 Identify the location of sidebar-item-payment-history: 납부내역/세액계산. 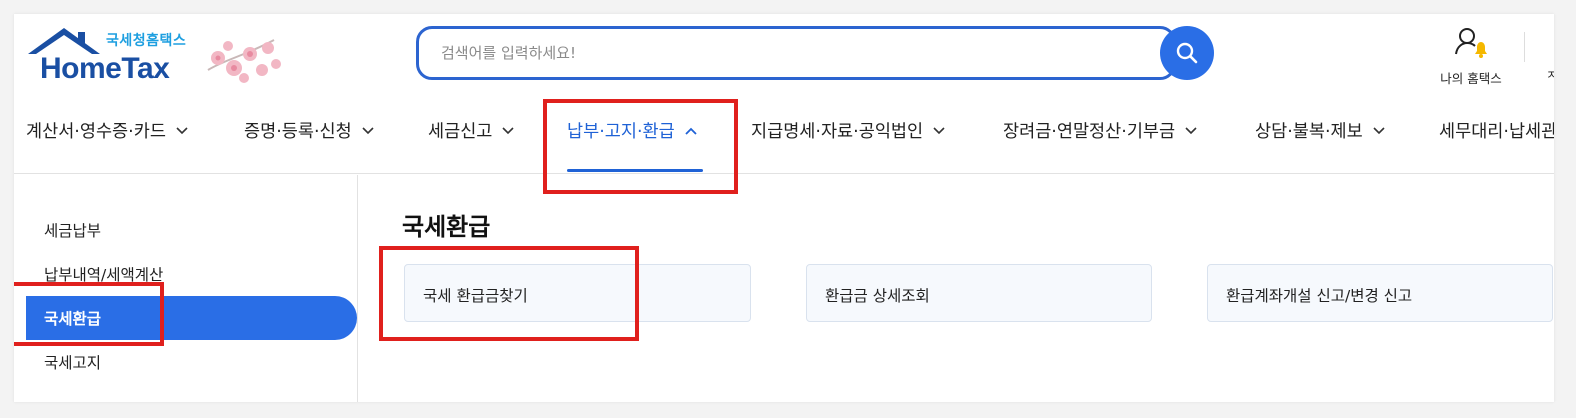
(103, 274).